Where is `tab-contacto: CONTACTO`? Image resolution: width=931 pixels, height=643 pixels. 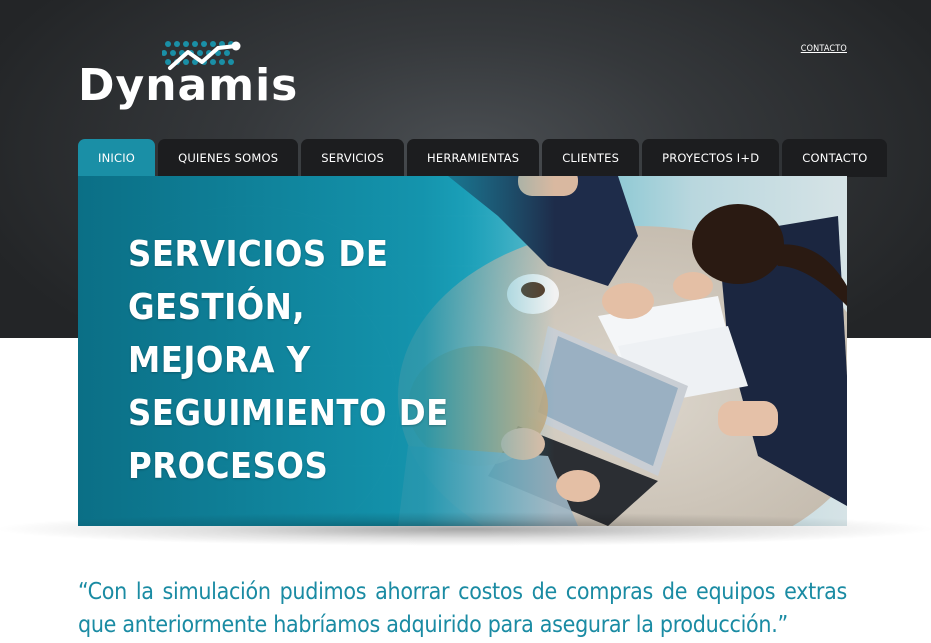
tab-contacto: CONTACTO is located at coordinates (835, 158).